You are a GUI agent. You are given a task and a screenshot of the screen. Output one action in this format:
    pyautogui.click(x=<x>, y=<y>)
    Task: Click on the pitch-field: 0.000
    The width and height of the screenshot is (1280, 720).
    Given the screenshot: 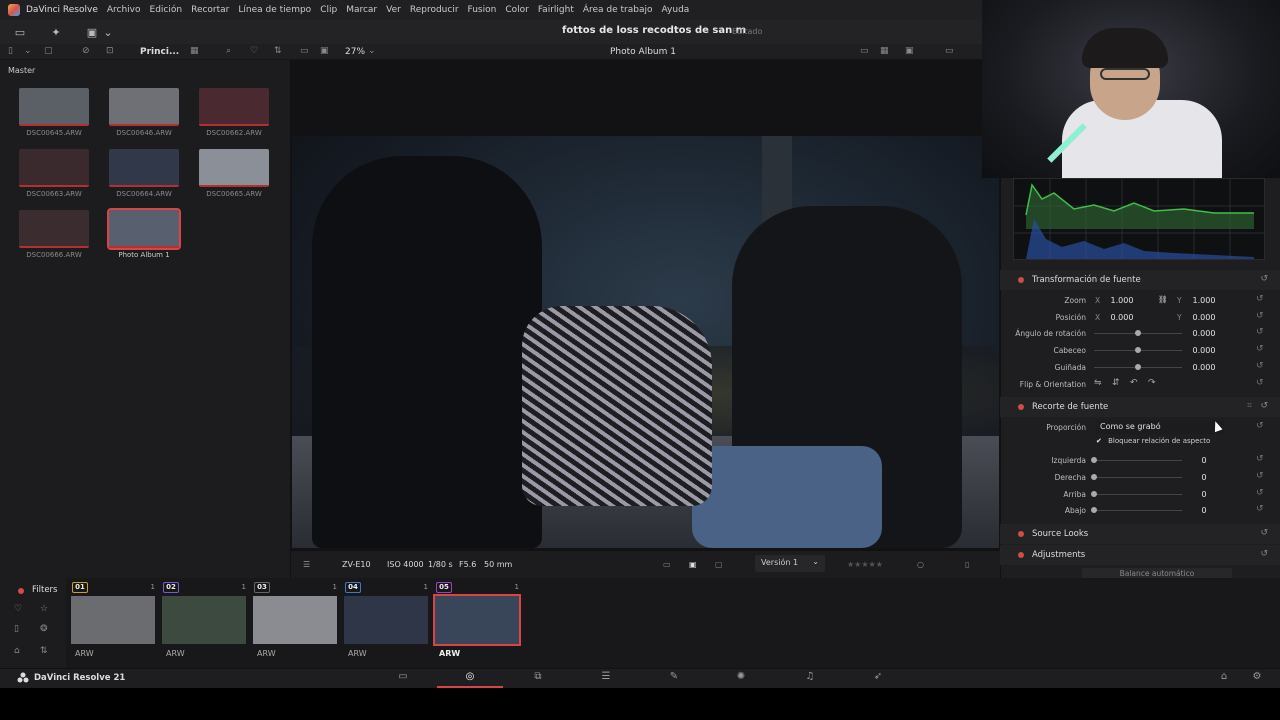 What is the action you would take?
    pyautogui.click(x=1204, y=350)
    